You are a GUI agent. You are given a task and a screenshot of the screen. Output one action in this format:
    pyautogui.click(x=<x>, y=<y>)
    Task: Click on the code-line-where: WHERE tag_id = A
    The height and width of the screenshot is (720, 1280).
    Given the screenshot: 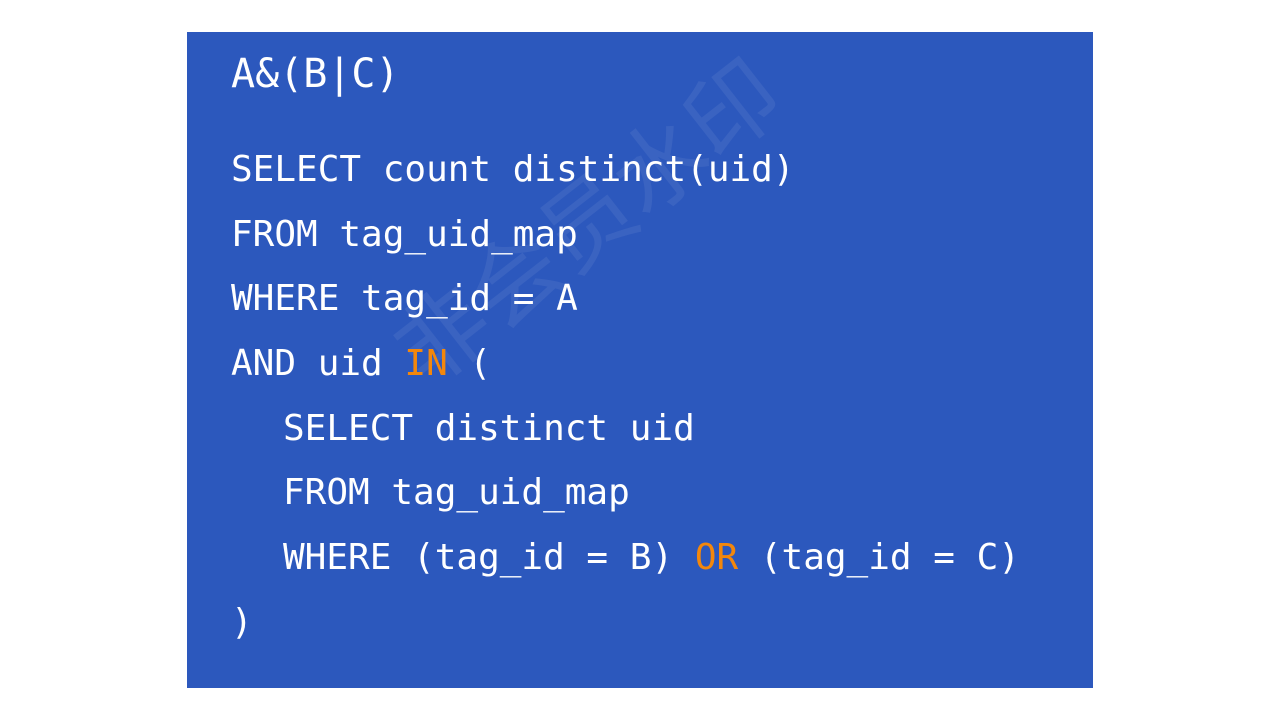 What is the action you would take?
    pyautogui.click(x=404, y=299)
    